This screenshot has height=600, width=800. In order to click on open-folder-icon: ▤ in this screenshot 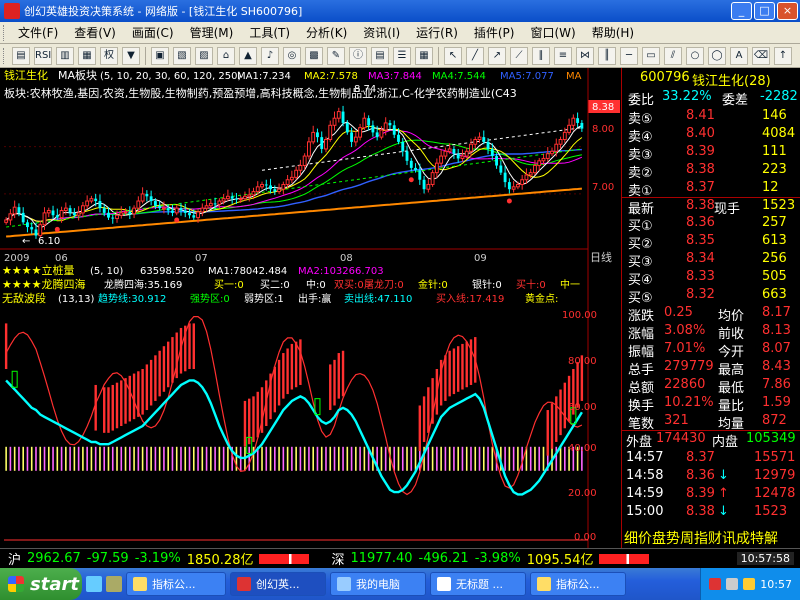, I will do `click(21, 55)`.